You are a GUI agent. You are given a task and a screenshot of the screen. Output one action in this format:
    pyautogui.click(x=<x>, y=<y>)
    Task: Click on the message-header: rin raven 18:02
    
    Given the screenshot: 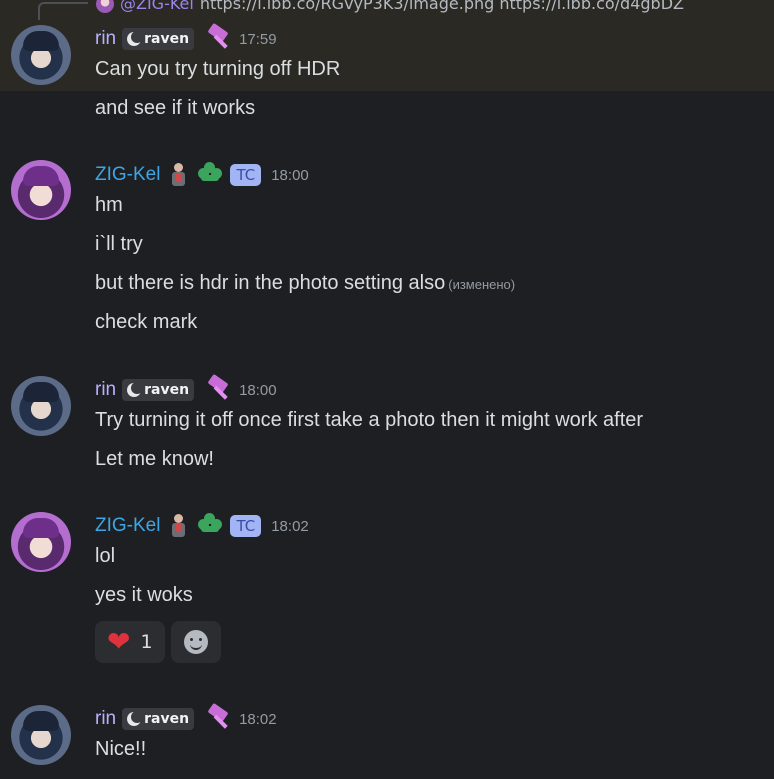 What is the action you would take?
    pyautogui.click(x=186, y=717)
    